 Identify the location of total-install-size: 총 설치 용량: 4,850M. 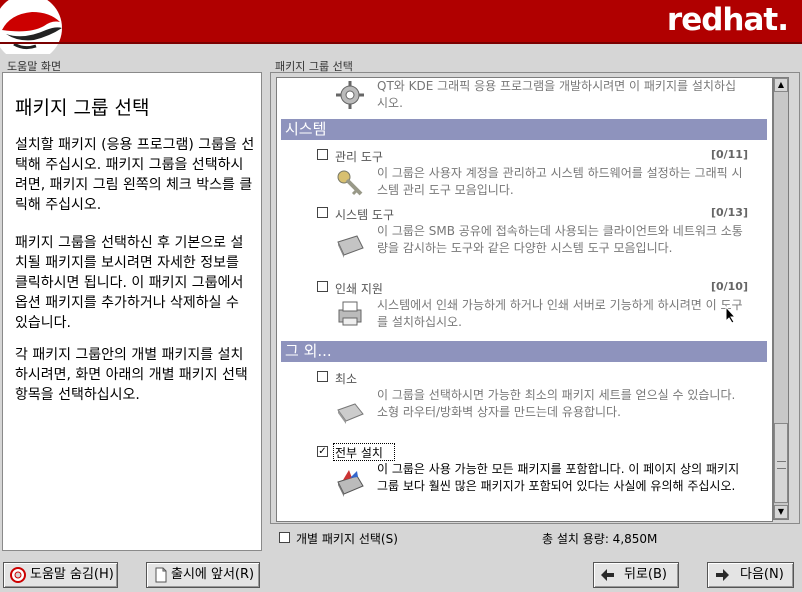
(600, 539).